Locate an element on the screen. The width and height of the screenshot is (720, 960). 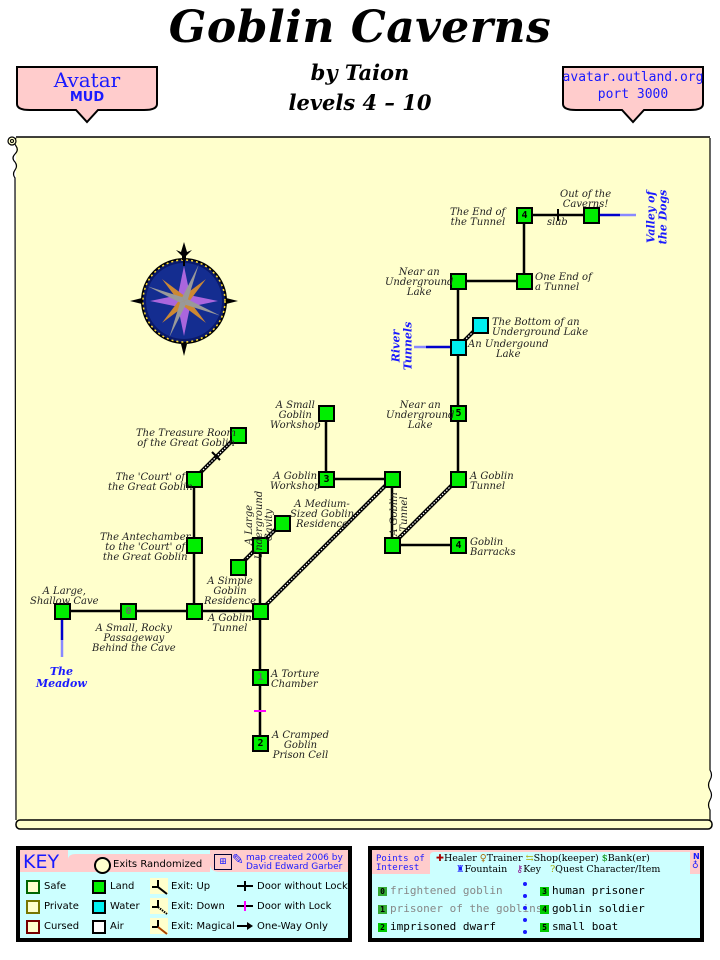
room-one-end-of-tunnel is located at coordinates (524, 281).